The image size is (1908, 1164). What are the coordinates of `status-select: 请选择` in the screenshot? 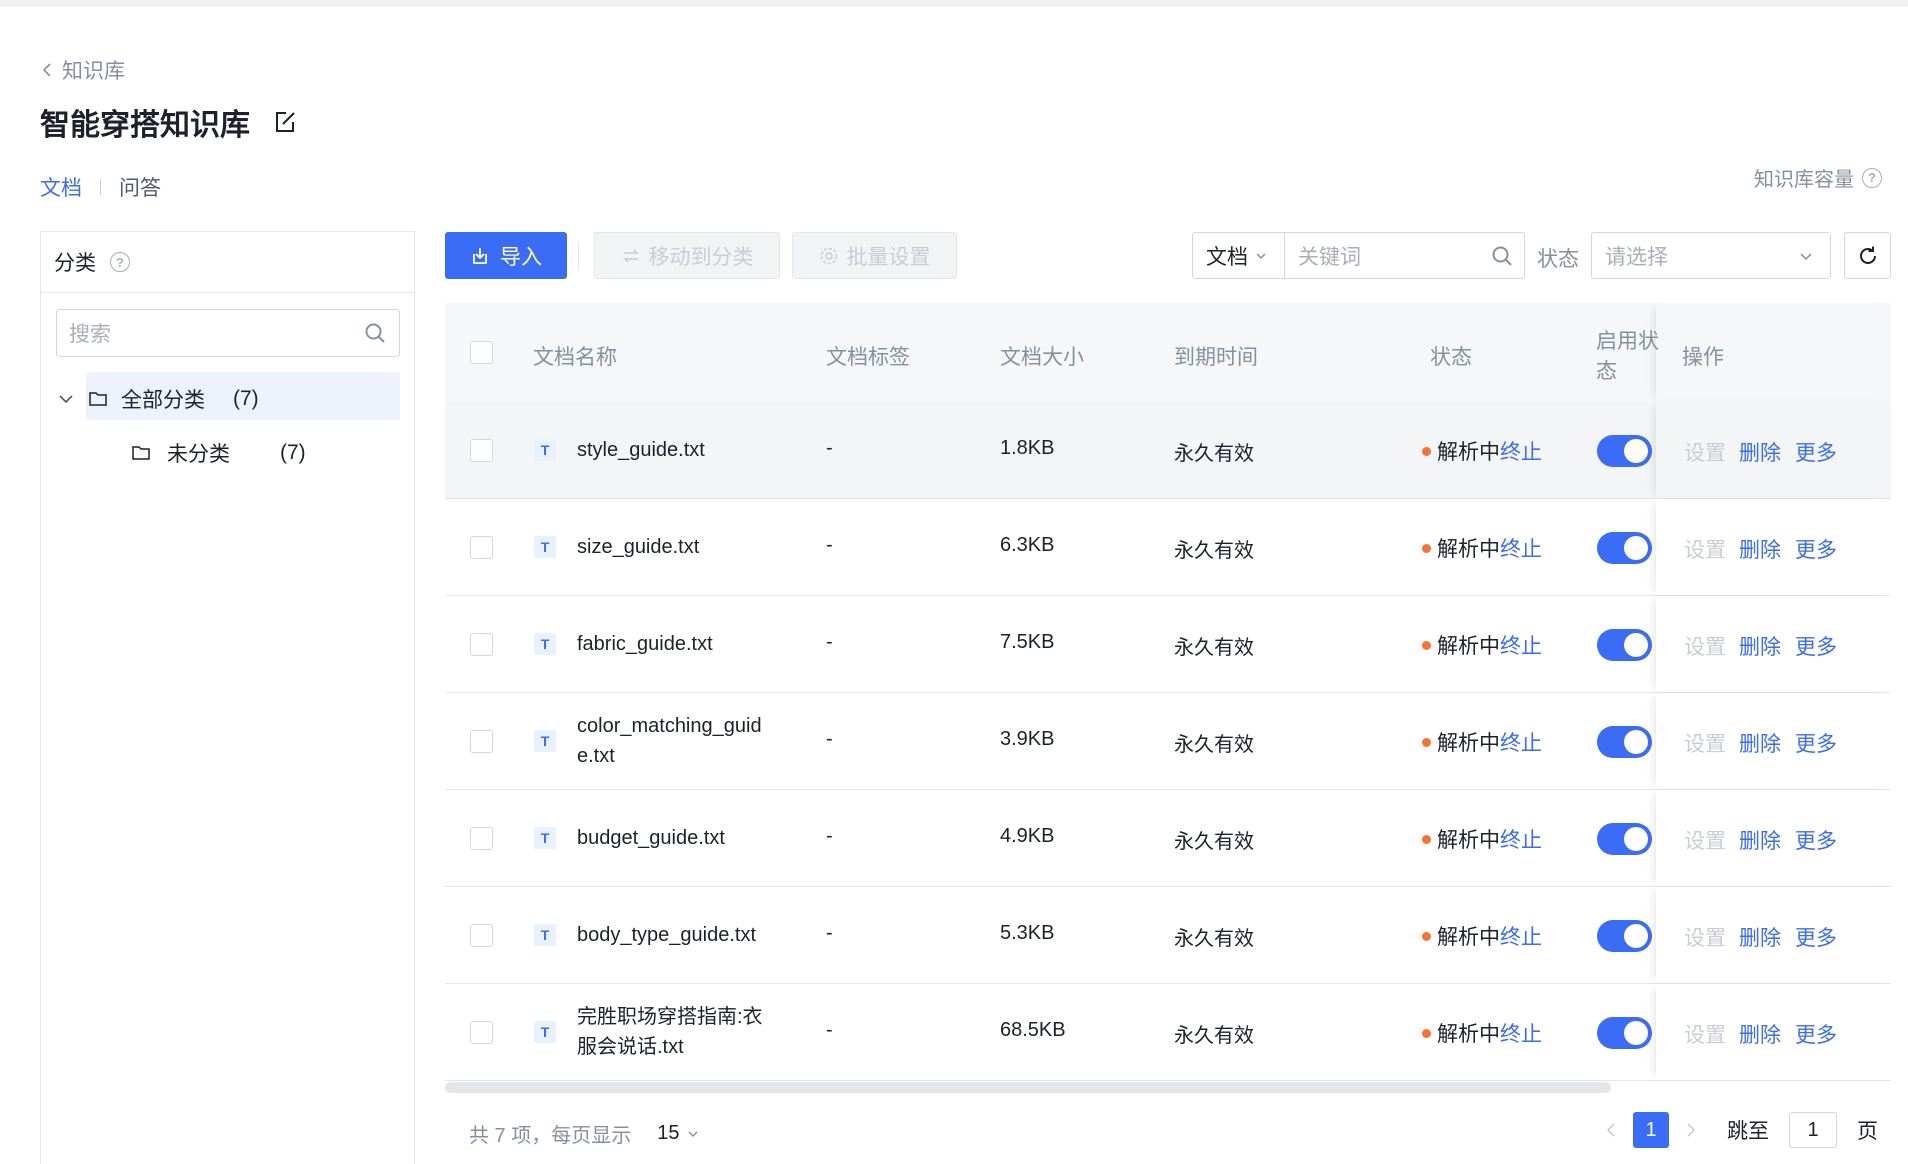 It's located at (1711, 255).